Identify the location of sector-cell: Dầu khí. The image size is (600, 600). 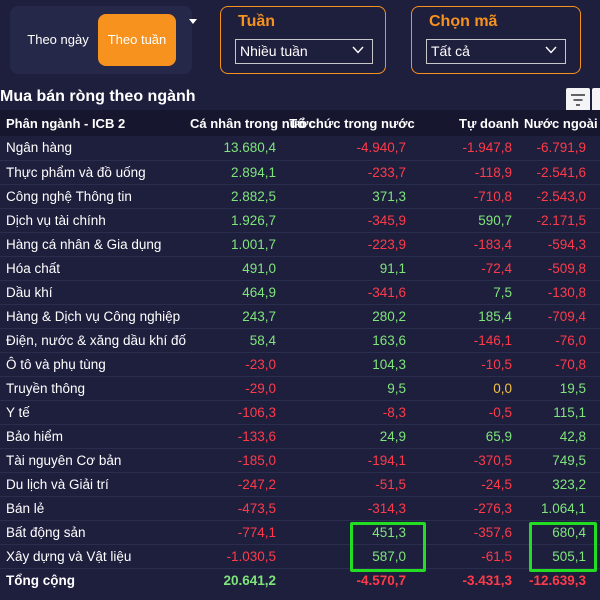
(93, 291).